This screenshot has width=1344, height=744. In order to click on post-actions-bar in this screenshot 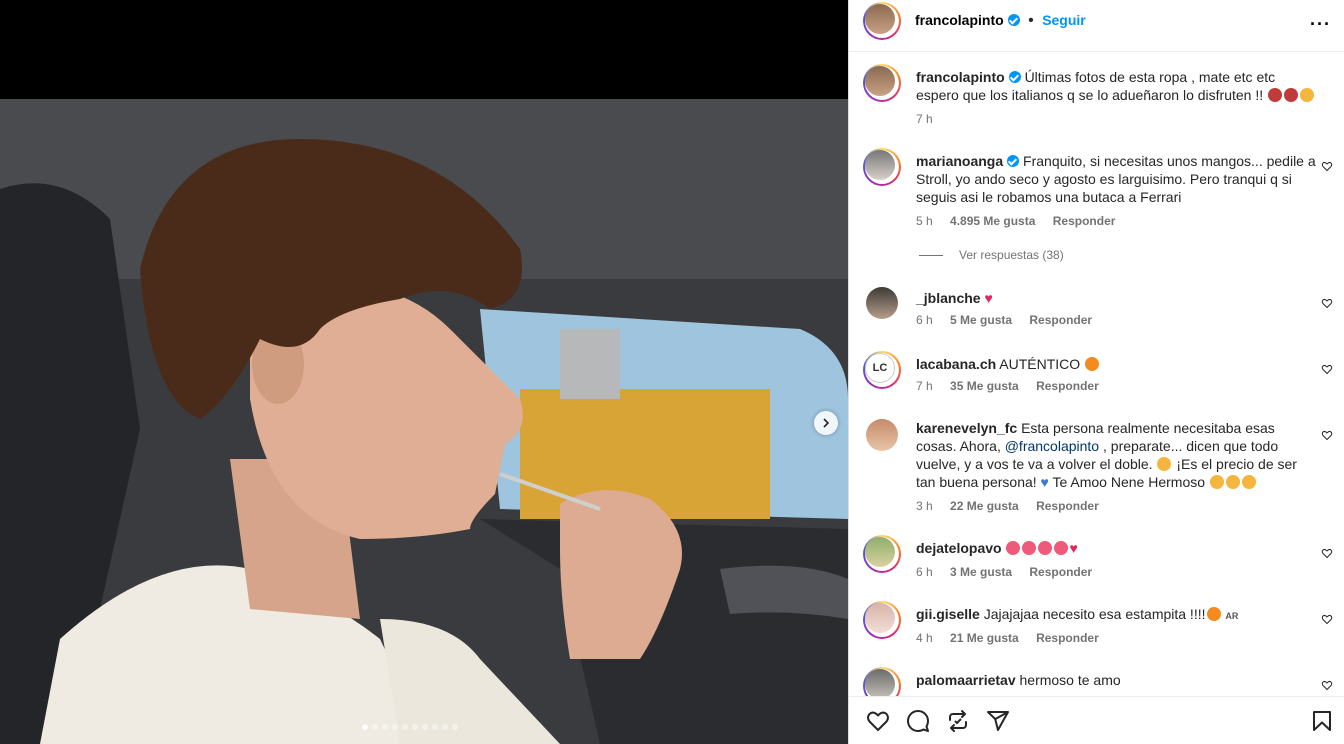, I will do `click(1096, 720)`.